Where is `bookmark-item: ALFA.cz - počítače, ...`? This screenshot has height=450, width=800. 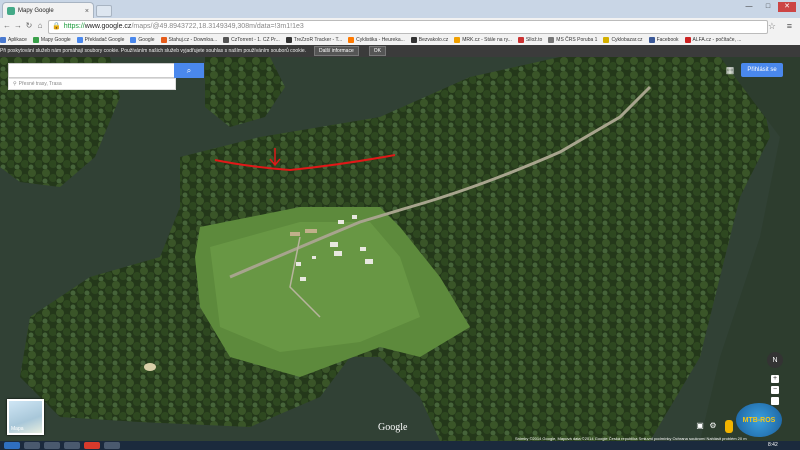 bookmark-item: ALFA.cz - počítače, ... is located at coordinates (713, 39).